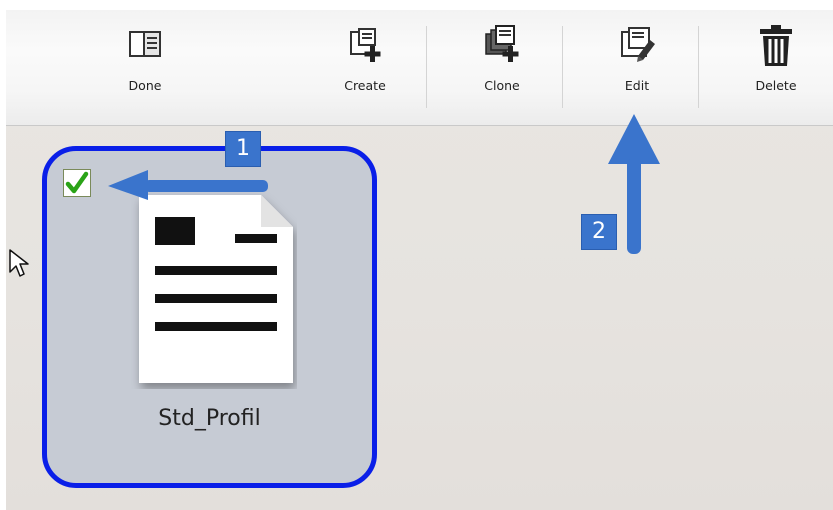 The height and width of the screenshot is (510, 833). What do you see at coordinates (365, 71) in the screenshot?
I see `create-button: Create` at bounding box center [365, 71].